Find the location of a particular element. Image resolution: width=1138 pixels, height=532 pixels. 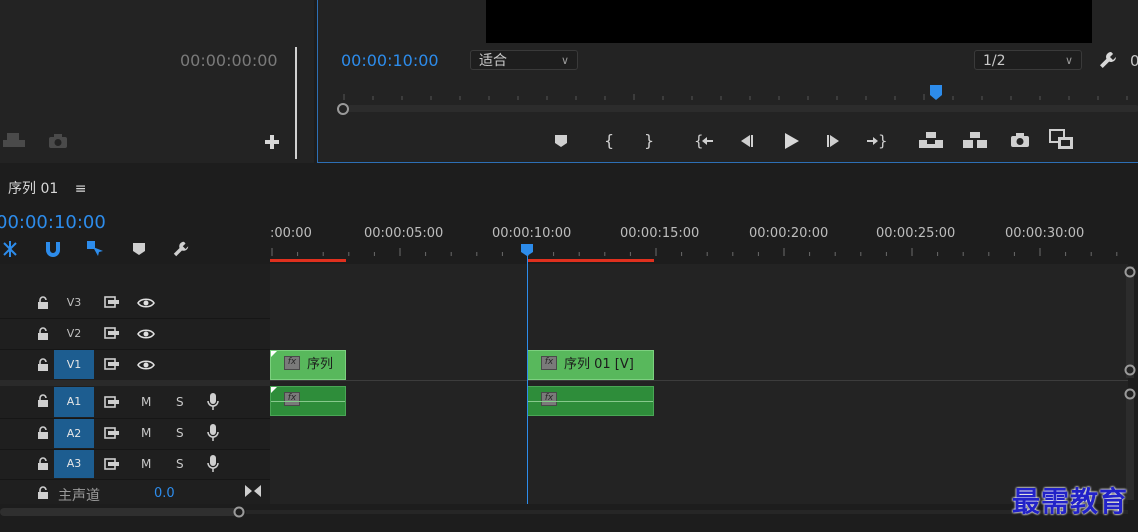

audio-waveform-line is located at coordinates (308, 401).